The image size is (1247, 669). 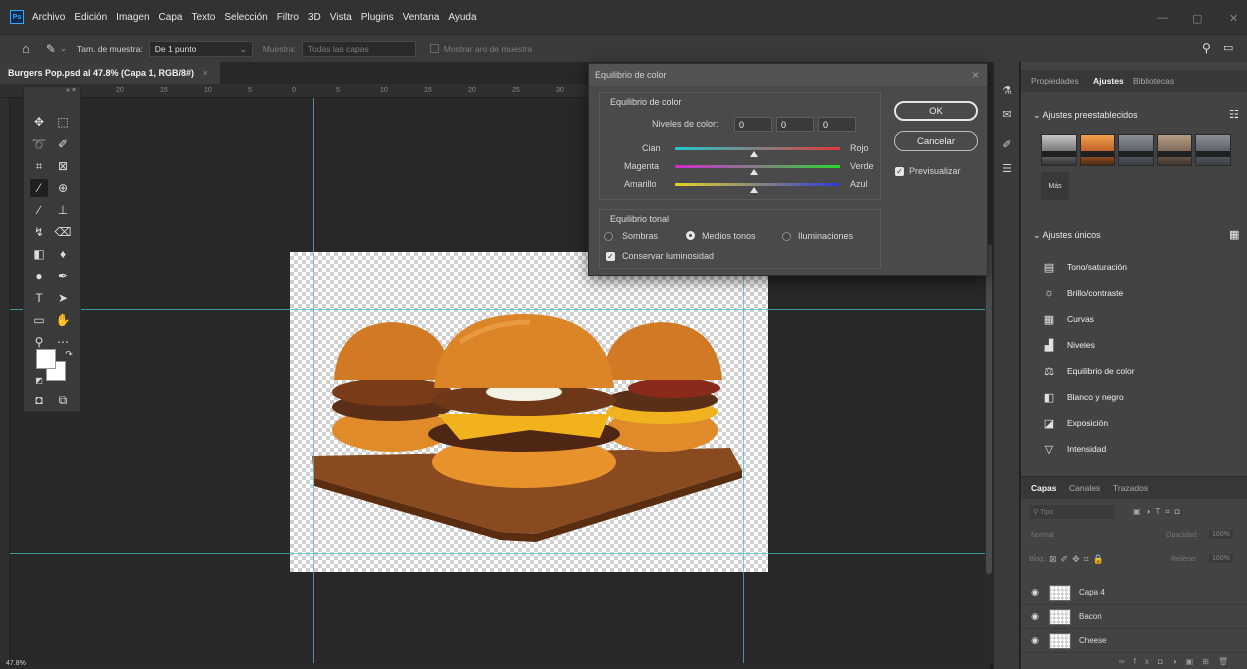 I want to click on history-brush-tool-icon: ↯, so click(x=39, y=232).